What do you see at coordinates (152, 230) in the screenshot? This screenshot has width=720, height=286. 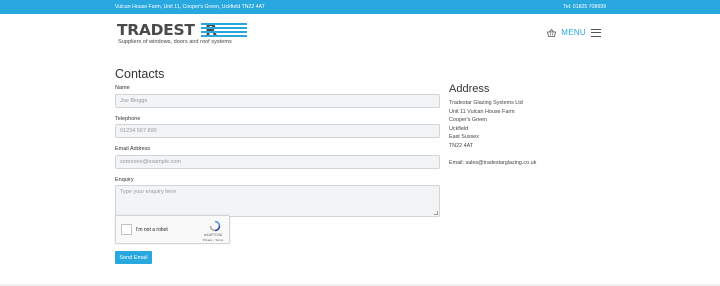 I see `recaptcha-label: I'm not a robot` at bounding box center [152, 230].